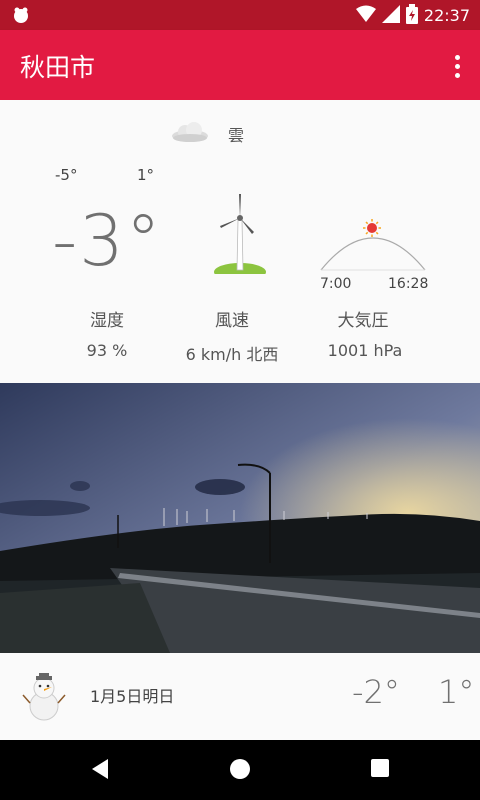 This screenshot has height=800, width=480. I want to click on condition-row: 雲, so click(207, 134).